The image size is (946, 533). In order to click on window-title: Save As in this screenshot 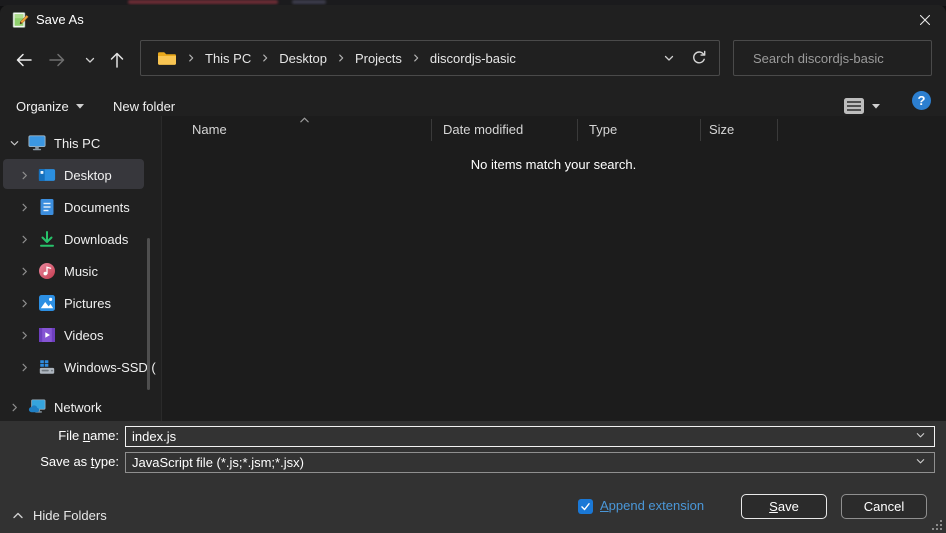, I will do `click(60, 19)`.